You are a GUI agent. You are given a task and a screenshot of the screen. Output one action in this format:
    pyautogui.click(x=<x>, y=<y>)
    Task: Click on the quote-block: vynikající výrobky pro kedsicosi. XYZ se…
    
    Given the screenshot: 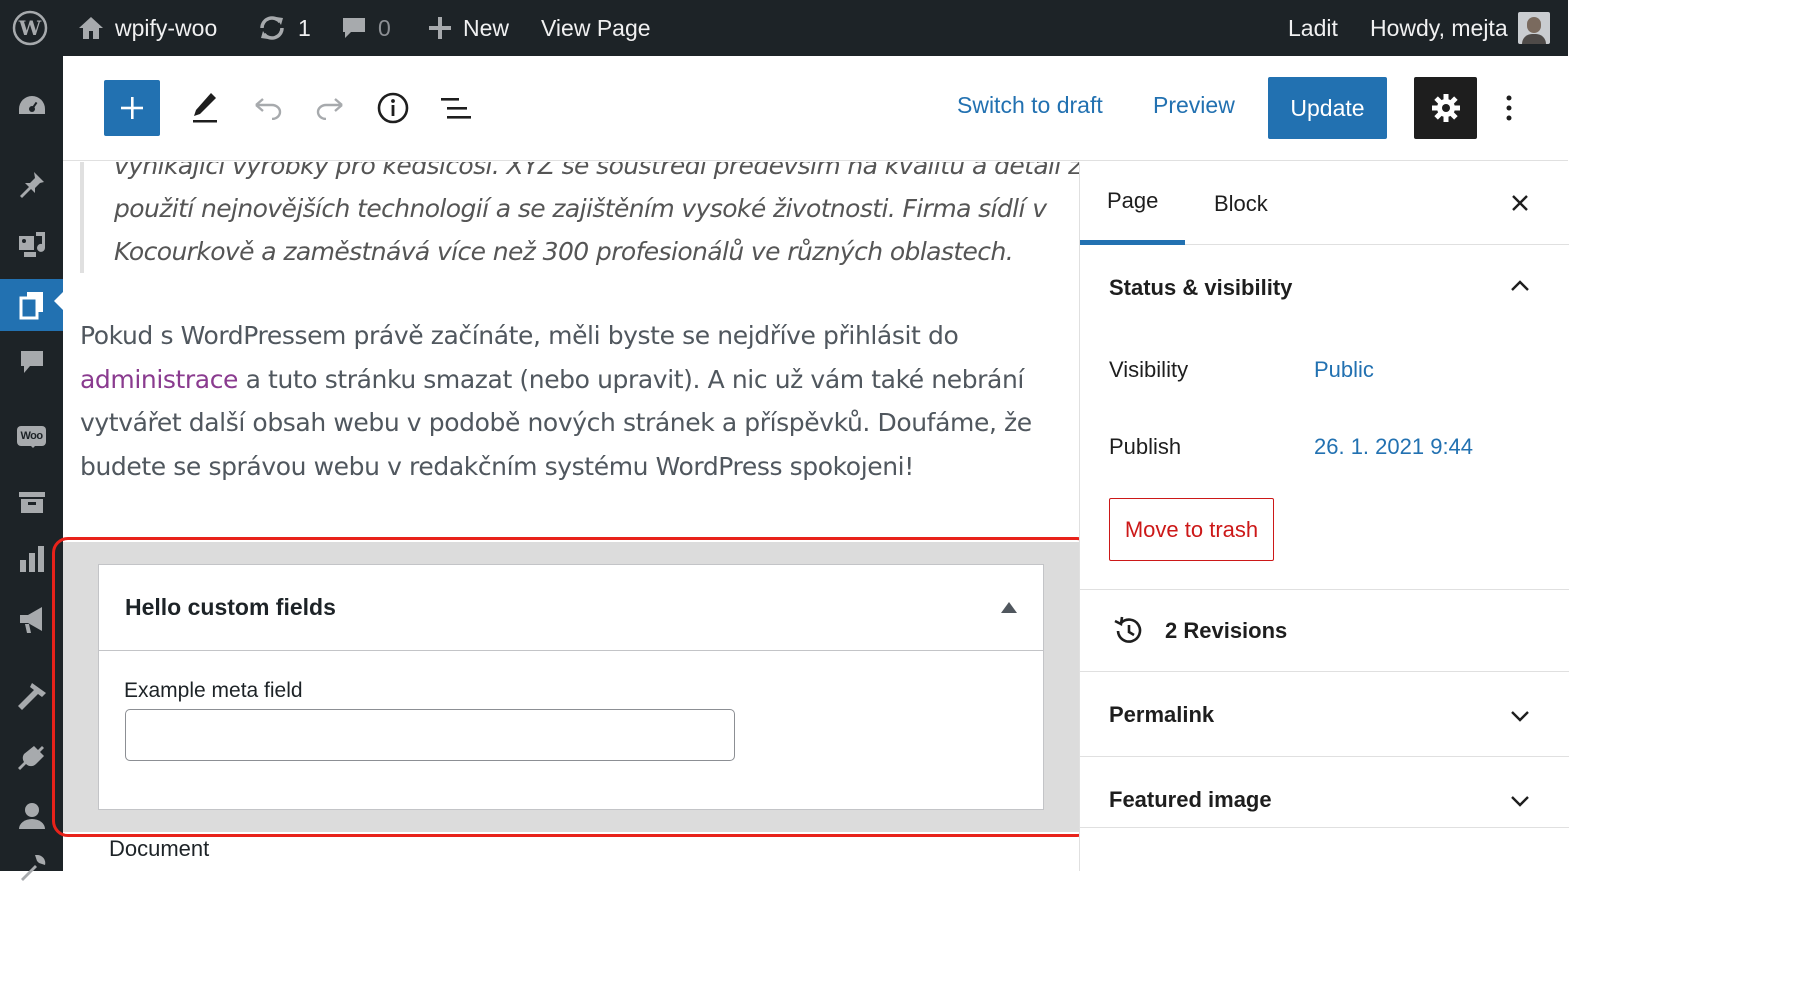 What is the action you would take?
    pyautogui.click(x=579, y=217)
    